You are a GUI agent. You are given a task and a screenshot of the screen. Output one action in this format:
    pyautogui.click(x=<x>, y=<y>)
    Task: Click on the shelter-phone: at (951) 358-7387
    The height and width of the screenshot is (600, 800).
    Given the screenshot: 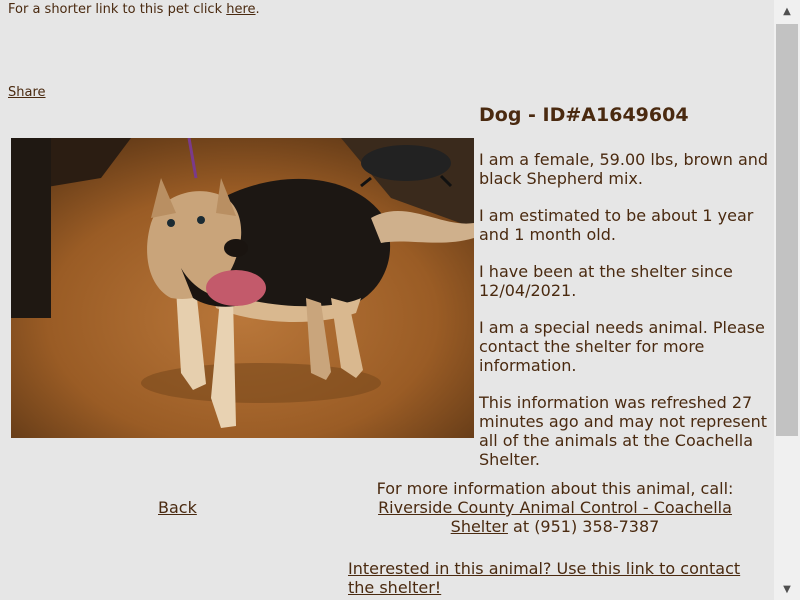 What is the action you would take?
    pyautogui.click(x=583, y=526)
    